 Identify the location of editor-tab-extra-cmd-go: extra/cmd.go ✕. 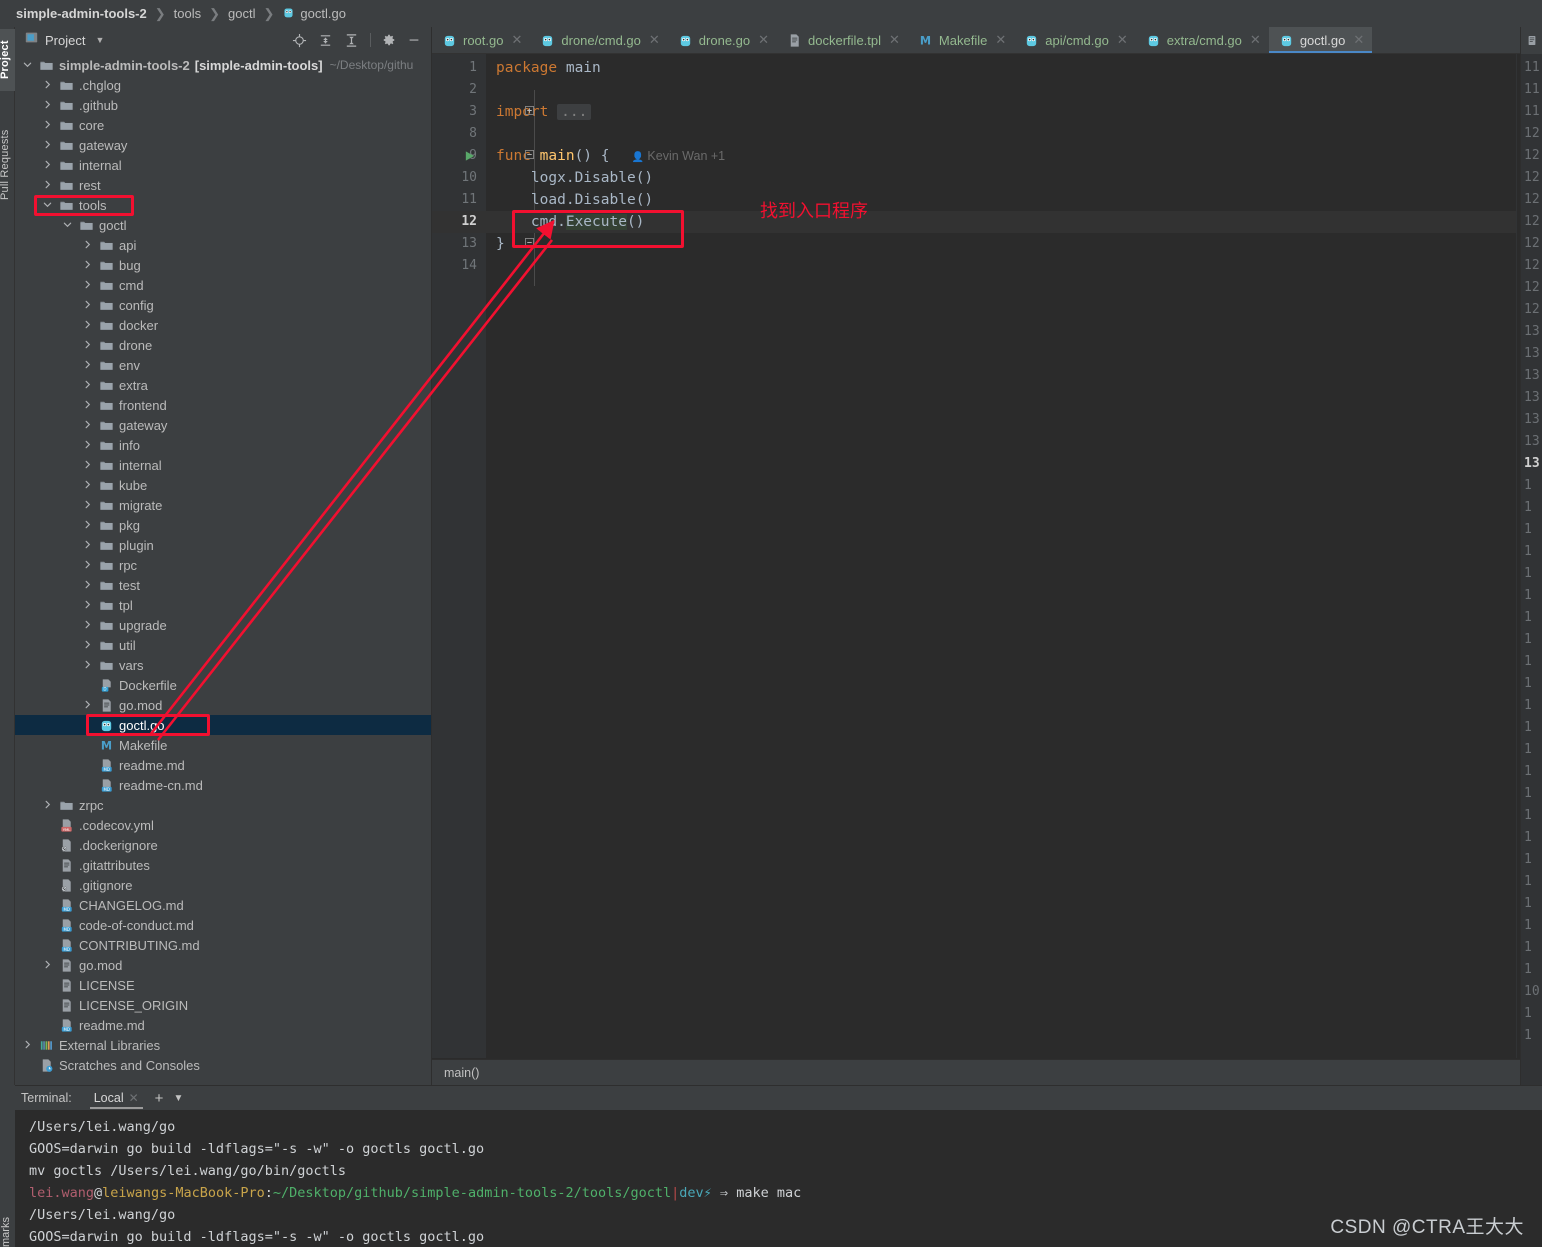
(1202, 40).